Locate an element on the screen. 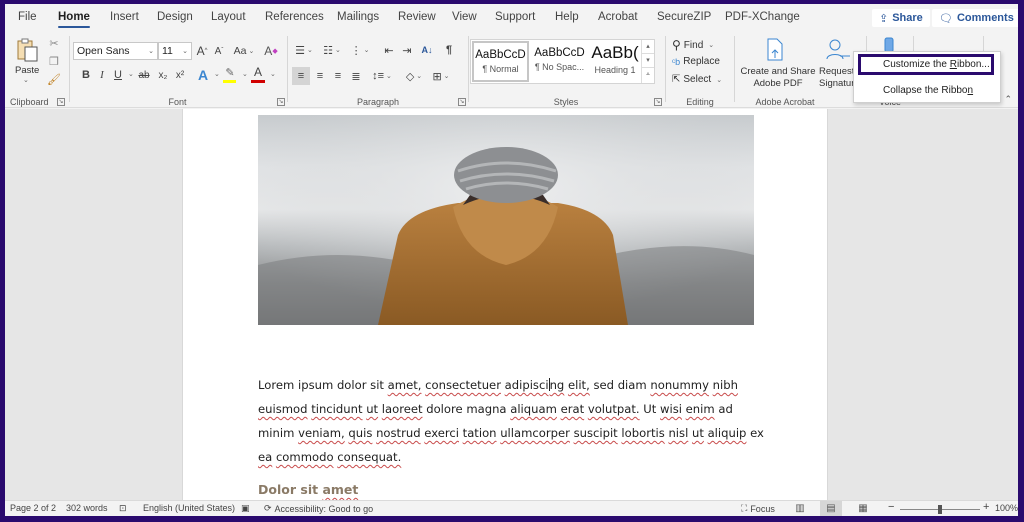 The image size is (1024, 522). tab-references: References is located at coordinates (294, 17).